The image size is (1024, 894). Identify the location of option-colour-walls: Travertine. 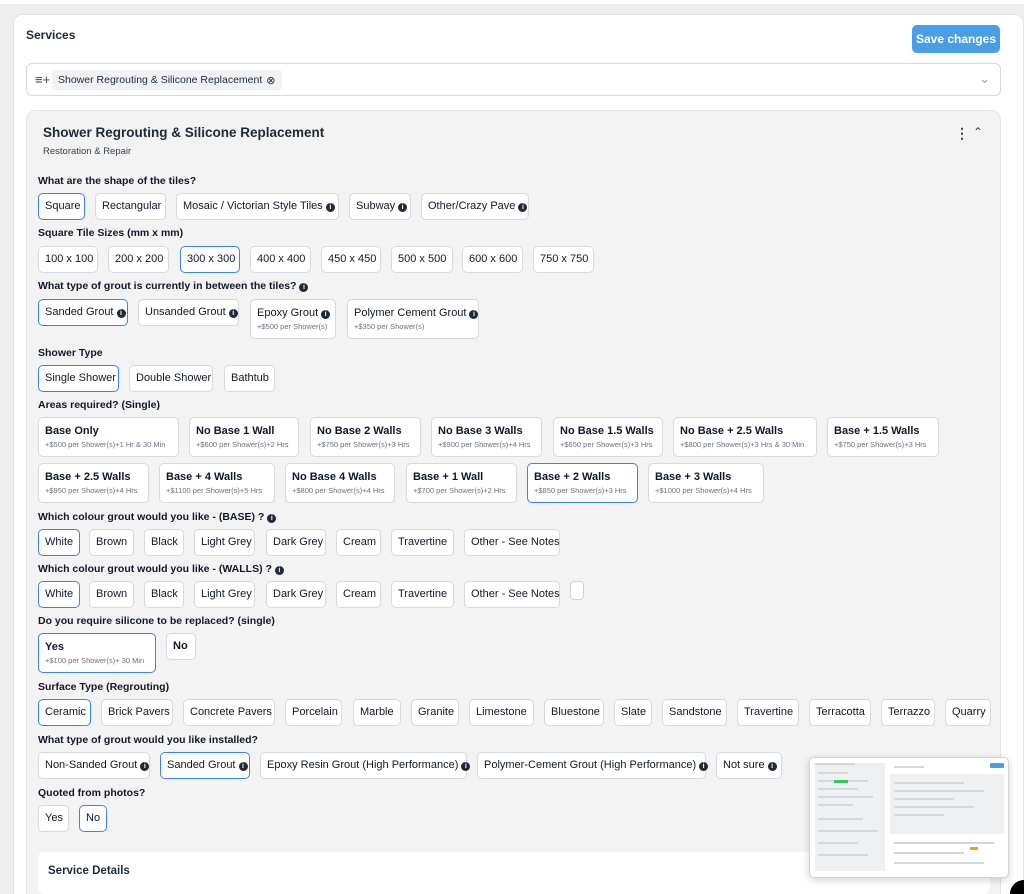
(422, 594).